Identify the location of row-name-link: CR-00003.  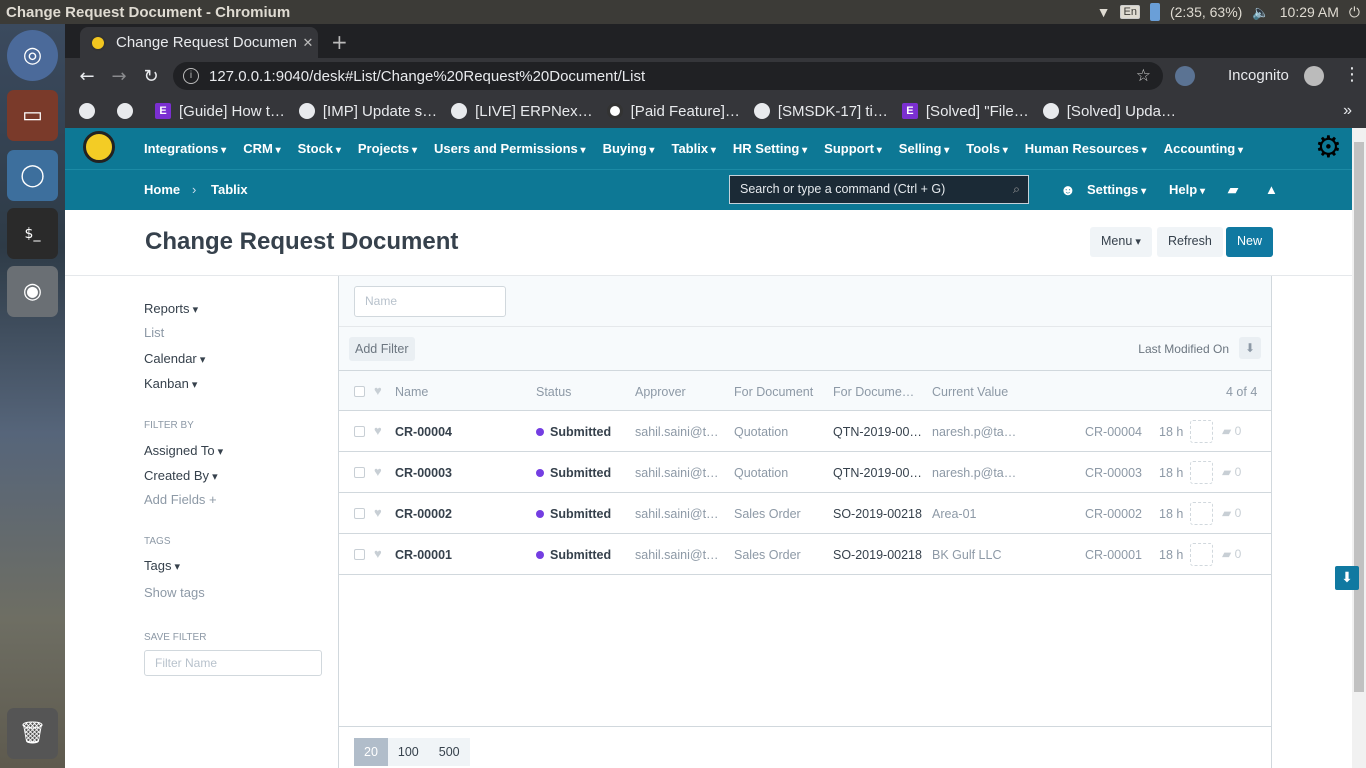
(423, 473).